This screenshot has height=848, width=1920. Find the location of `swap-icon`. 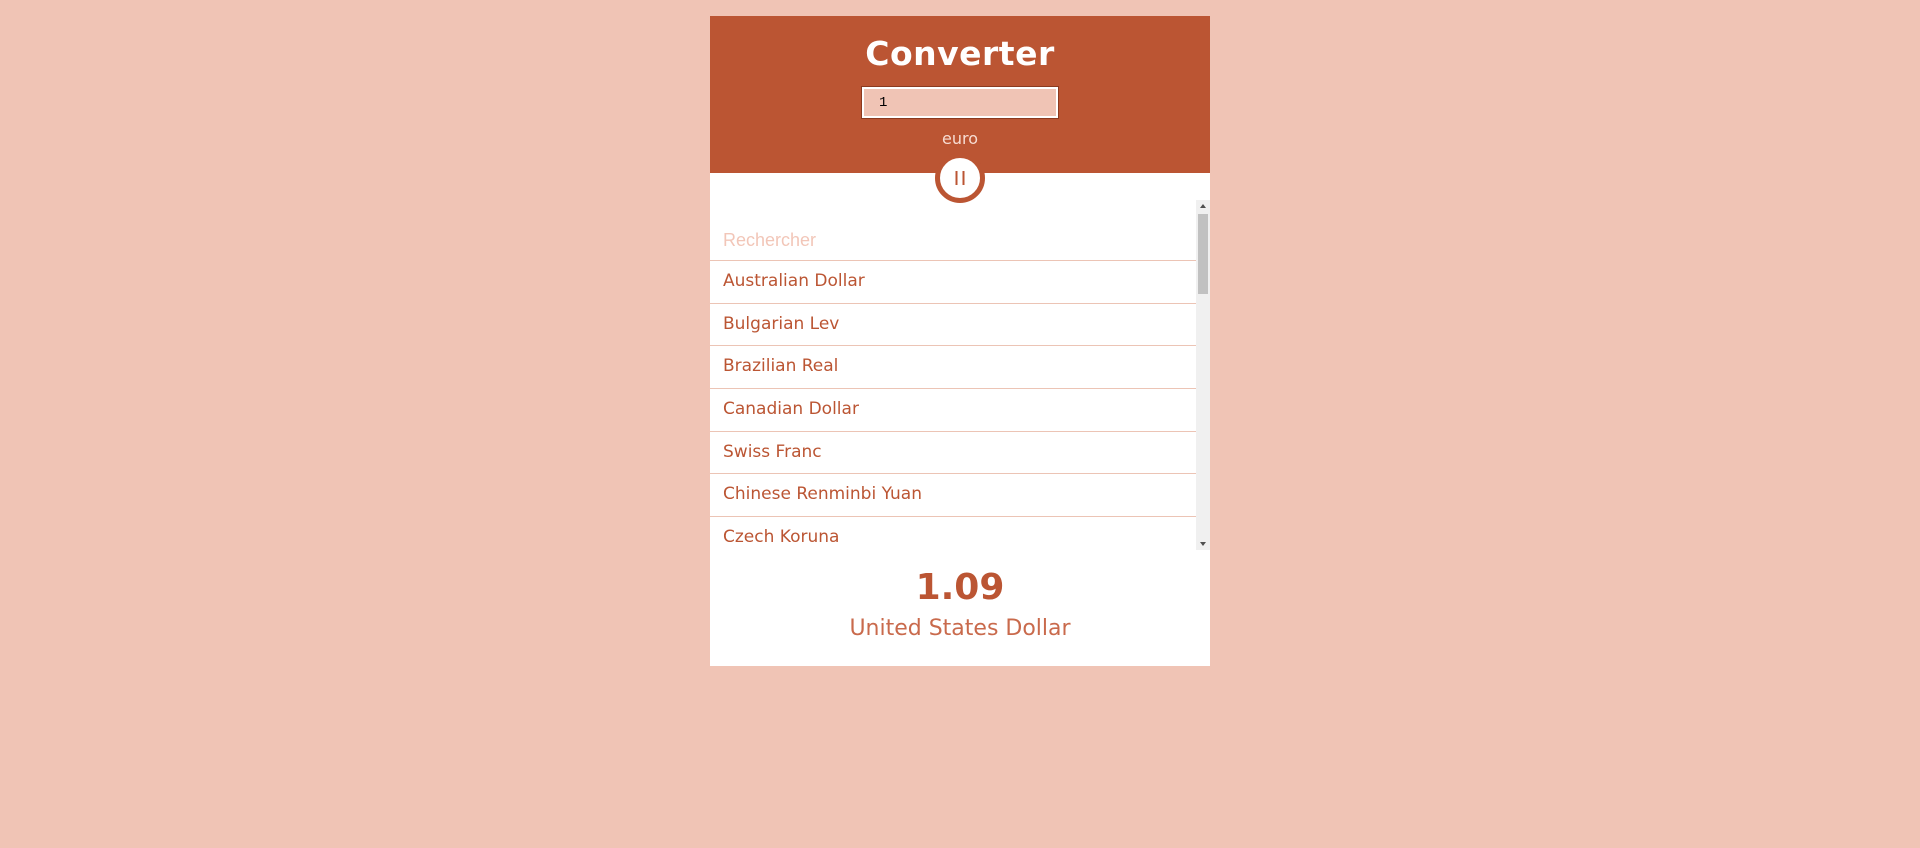

swap-icon is located at coordinates (960, 178).